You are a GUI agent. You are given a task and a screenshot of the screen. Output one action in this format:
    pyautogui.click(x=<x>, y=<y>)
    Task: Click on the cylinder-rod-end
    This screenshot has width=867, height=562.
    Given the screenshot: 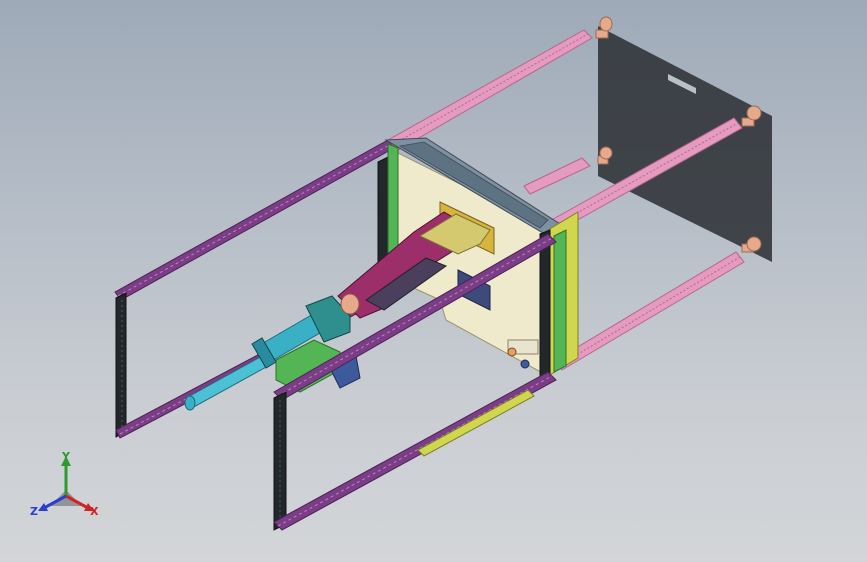 What is the action you would take?
    pyautogui.click(x=190, y=403)
    